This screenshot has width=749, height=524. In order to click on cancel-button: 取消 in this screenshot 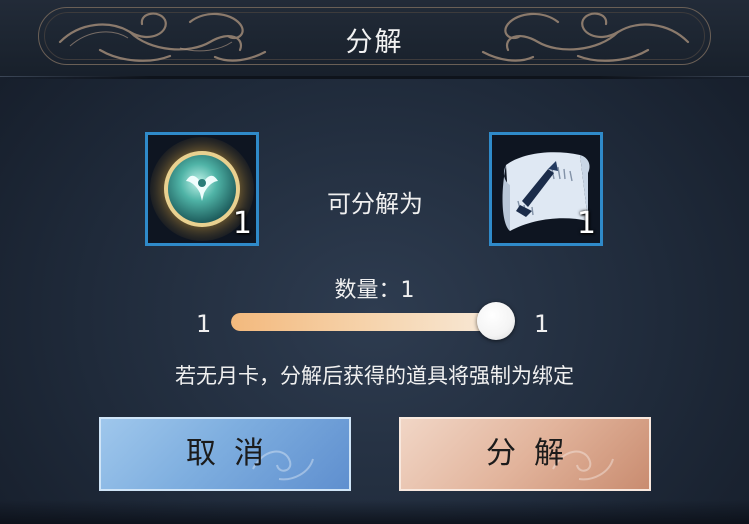, I will do `click(225, 454)`.